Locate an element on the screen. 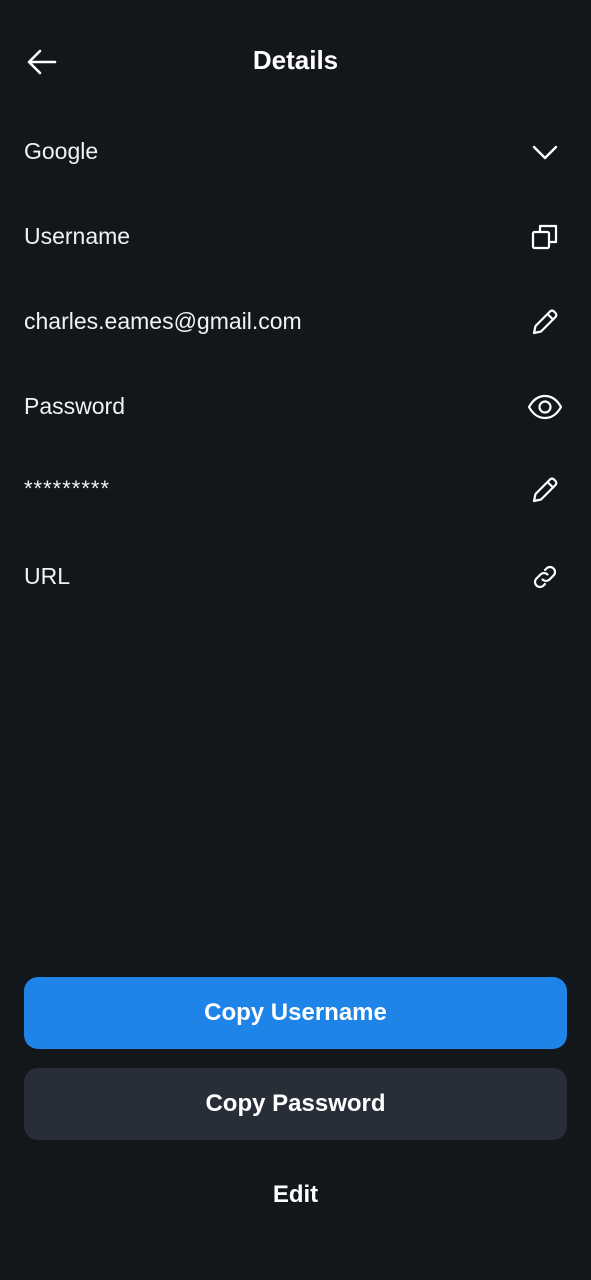 This screenshot has width=591, height=1280. password-label: Password is located at coordinates (74, 406).